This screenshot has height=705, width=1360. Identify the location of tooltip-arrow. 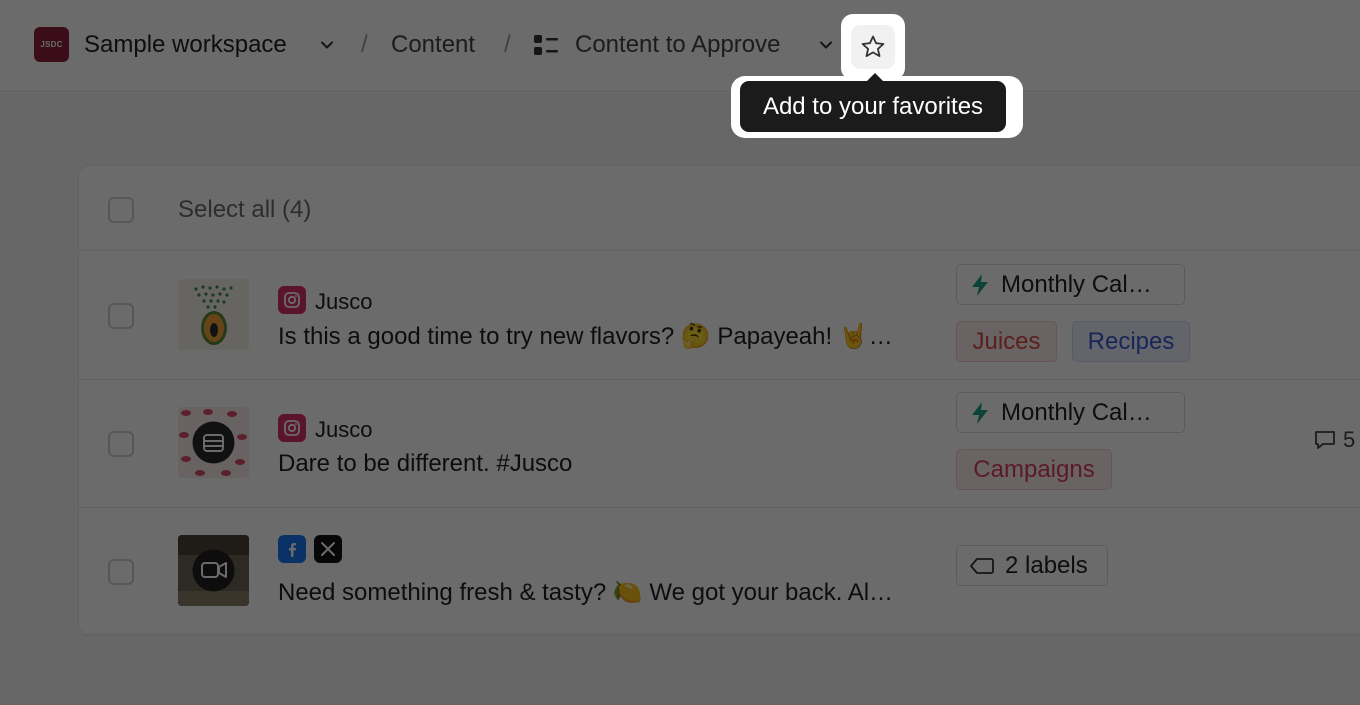
(875, 77).